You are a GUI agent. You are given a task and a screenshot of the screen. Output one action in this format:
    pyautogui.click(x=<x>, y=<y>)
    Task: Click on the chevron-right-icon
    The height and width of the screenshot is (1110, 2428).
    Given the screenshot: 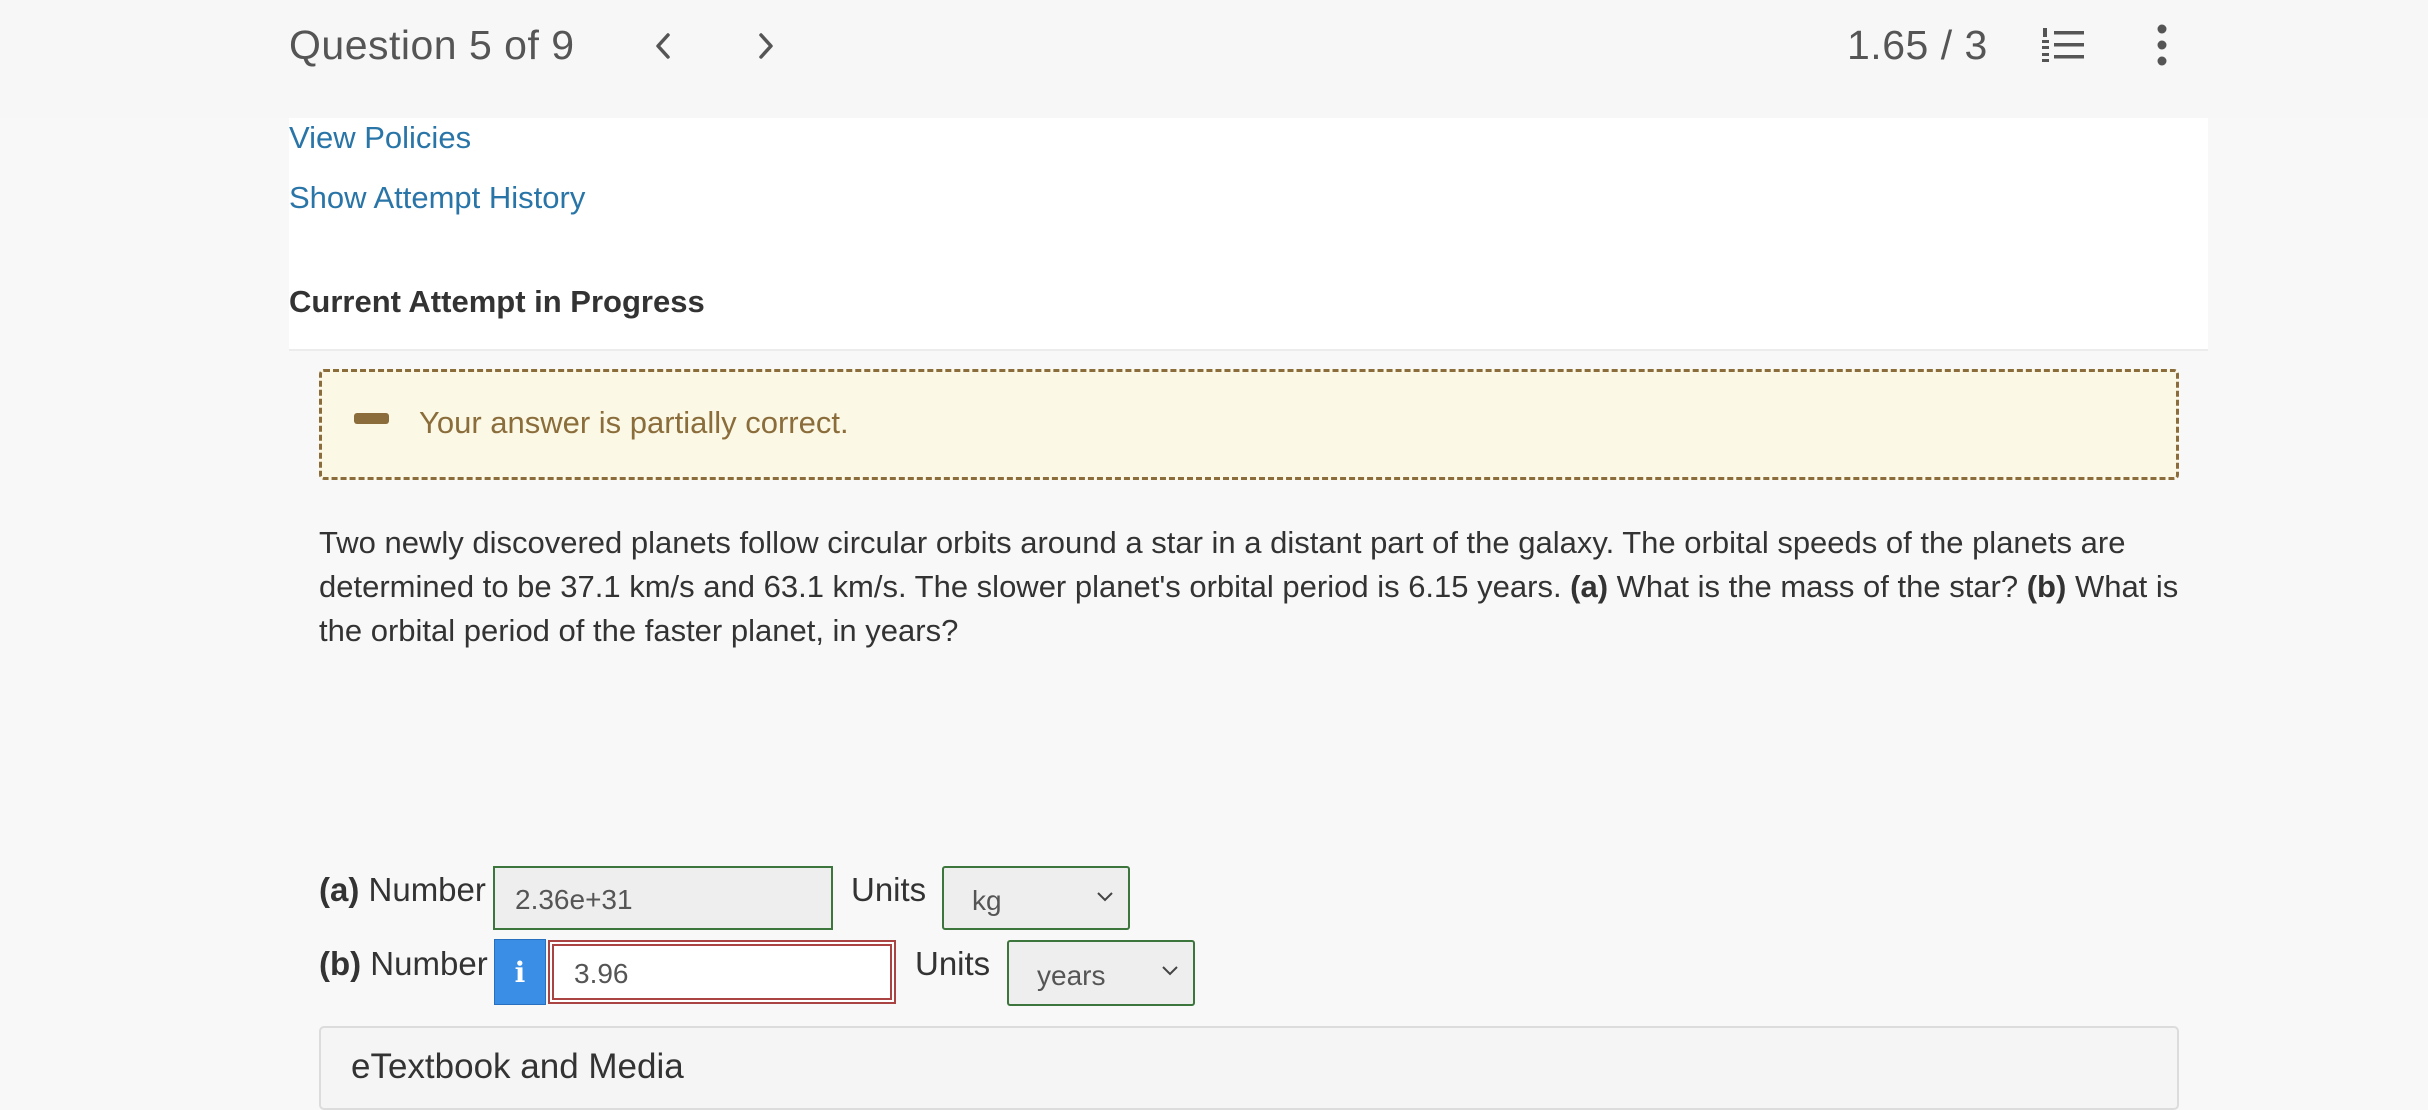 What is the action you would take?
    pyautogui.click(x=766, y=46)
    